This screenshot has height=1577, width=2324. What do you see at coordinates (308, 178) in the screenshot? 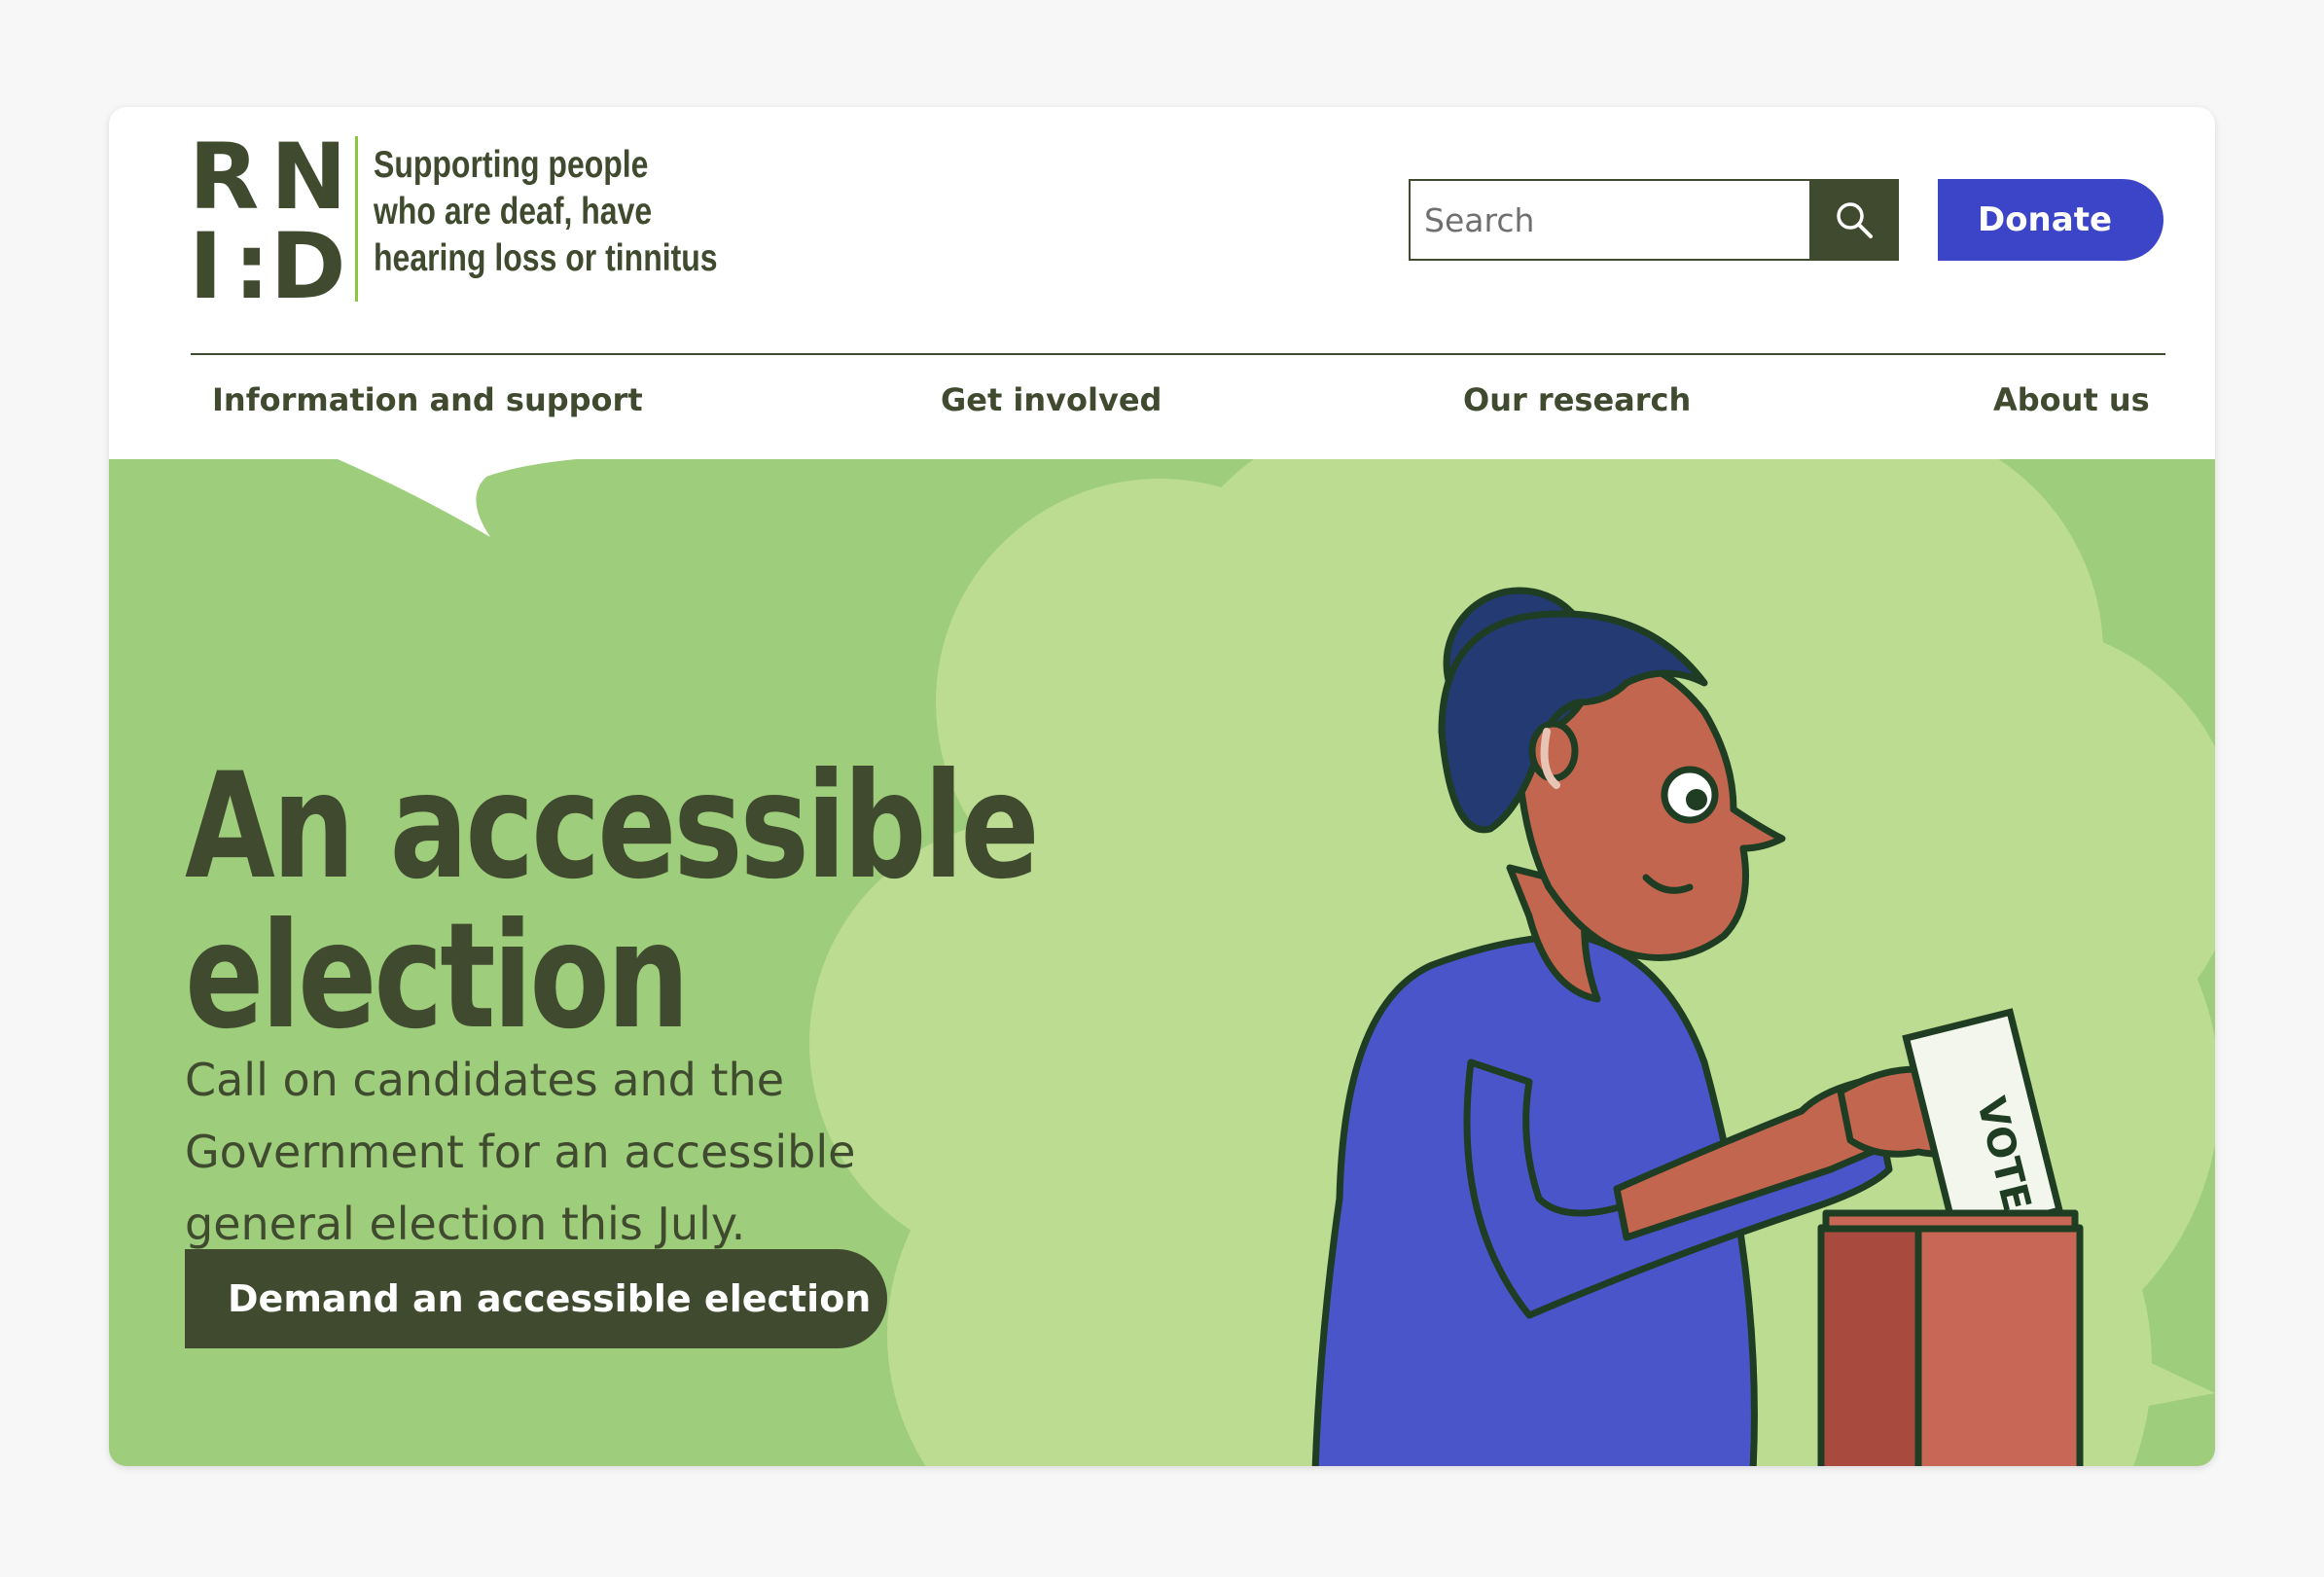
I see `logo-letter-n: N` at bounding box center [308, 178].